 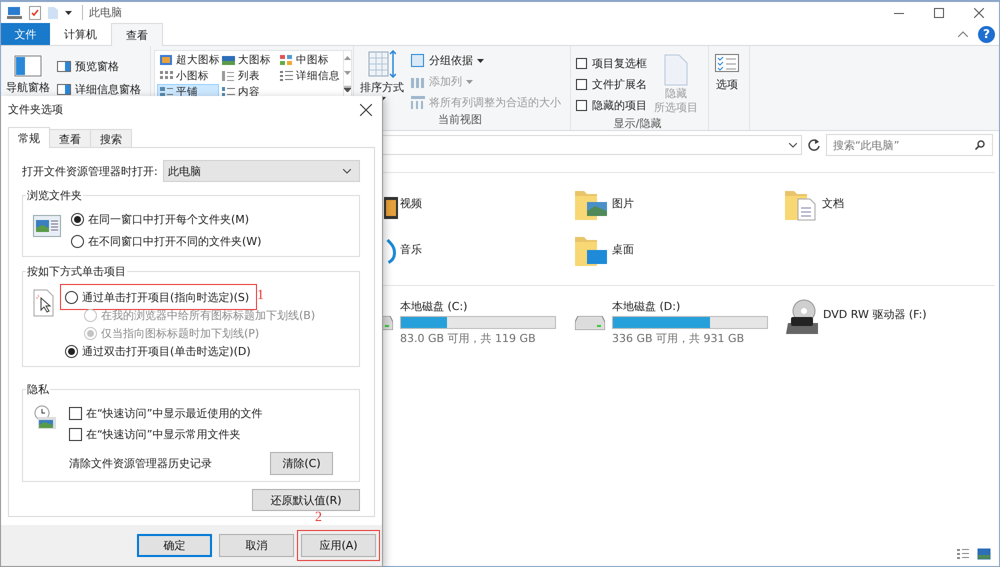 What do you see at coordinates (29, 137) in the screenshot?
I see `dialog-tab: 常规` at bounding box center [29, 137].